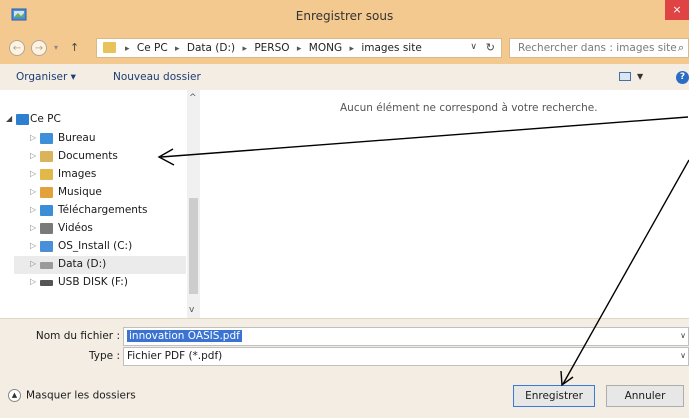 The height and width of the screenshot is (418, 689). I want to click on file-type-dropdown-icon: ∨, so click(683, 355).